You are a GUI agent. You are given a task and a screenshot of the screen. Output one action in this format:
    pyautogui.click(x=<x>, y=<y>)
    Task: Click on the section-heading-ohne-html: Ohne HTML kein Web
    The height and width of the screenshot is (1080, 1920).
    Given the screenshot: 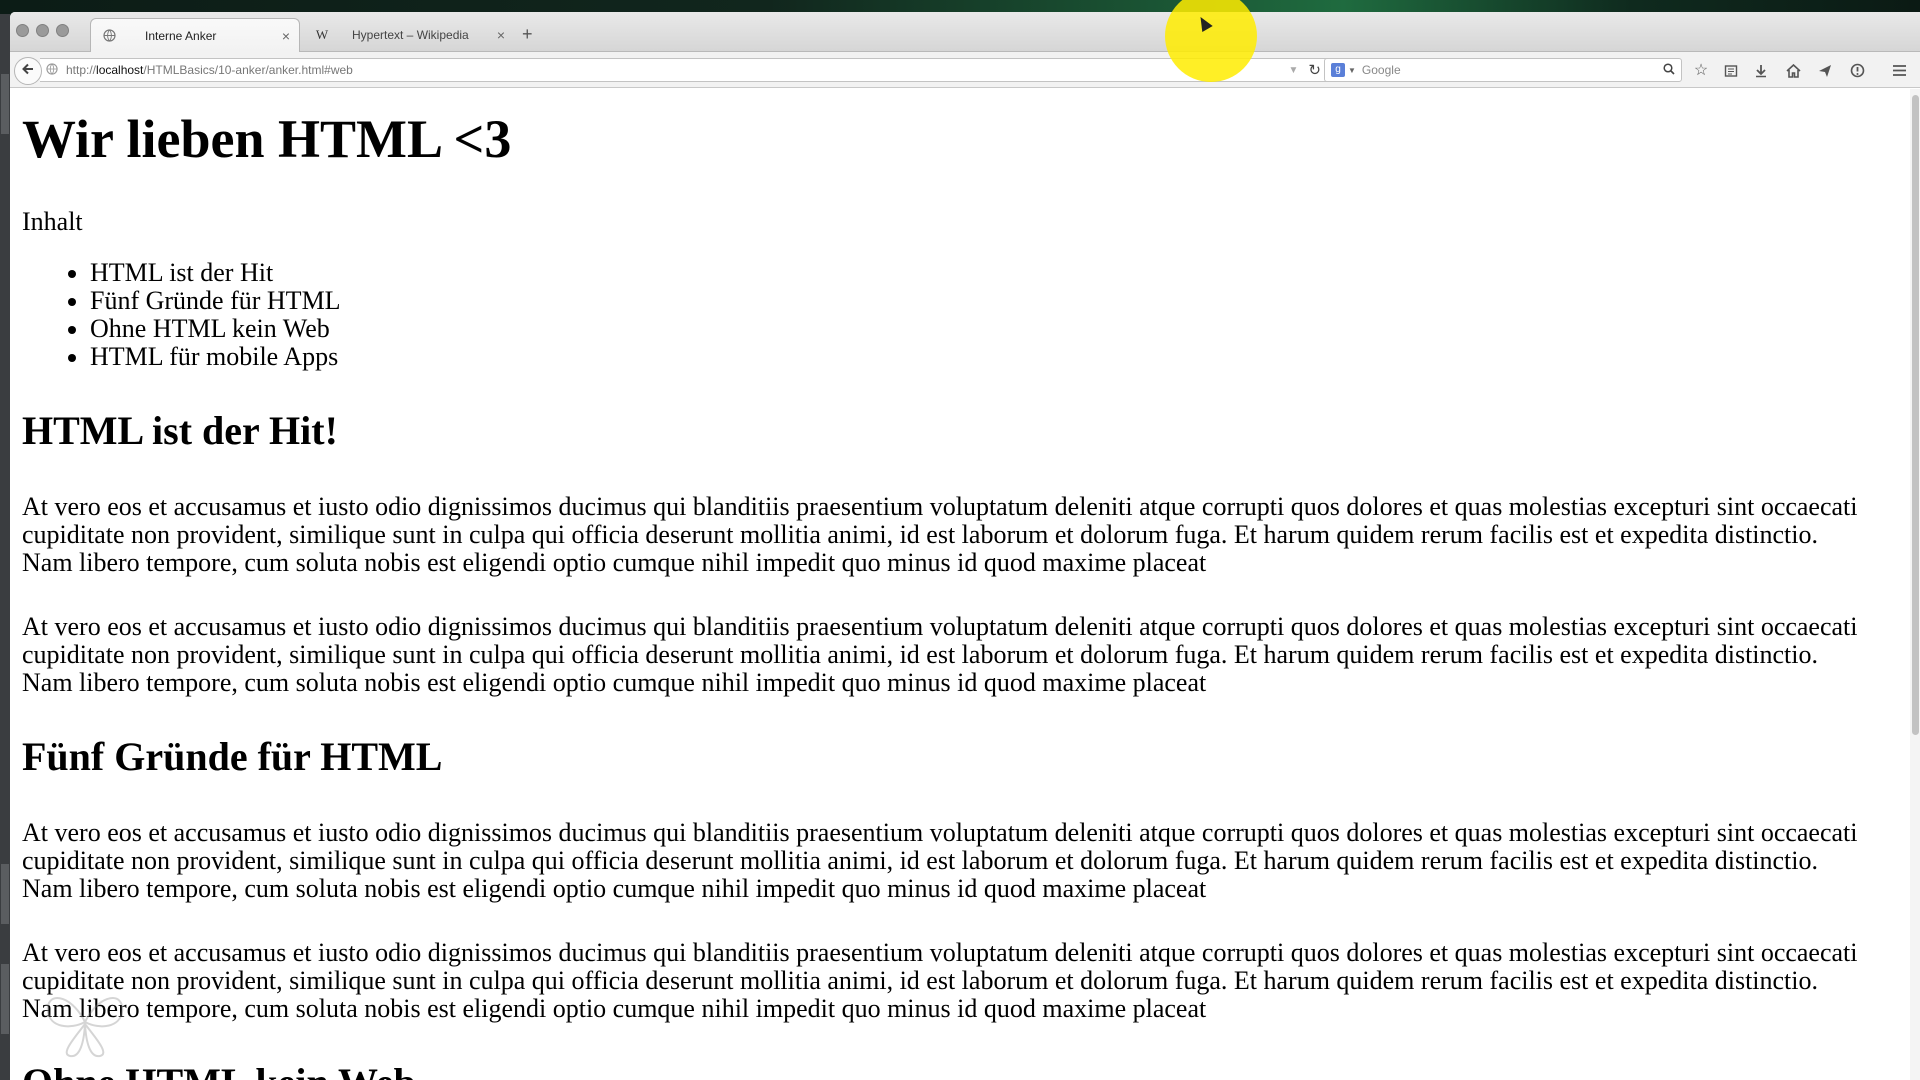 What is the action you would take?
    pyautogui.click(x=966, y=1070)
    